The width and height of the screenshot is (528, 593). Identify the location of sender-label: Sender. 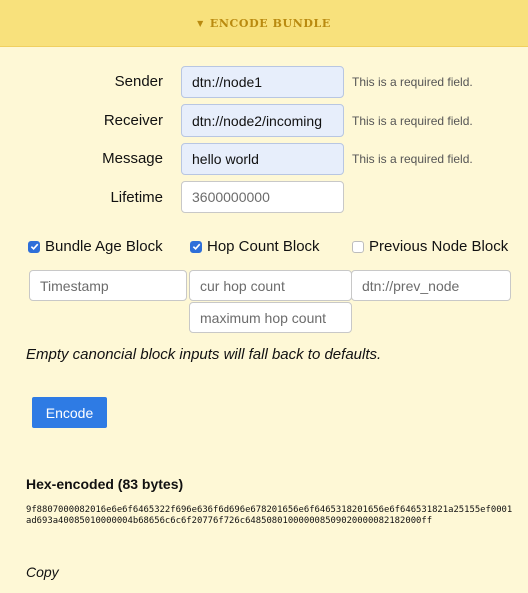
(138, 81).